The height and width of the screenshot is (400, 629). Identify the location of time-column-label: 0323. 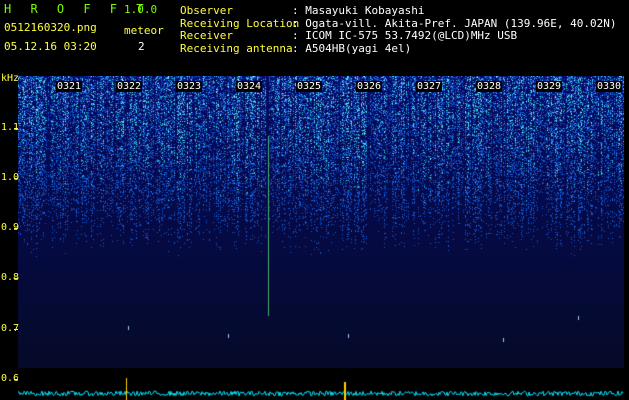
(189, 86).